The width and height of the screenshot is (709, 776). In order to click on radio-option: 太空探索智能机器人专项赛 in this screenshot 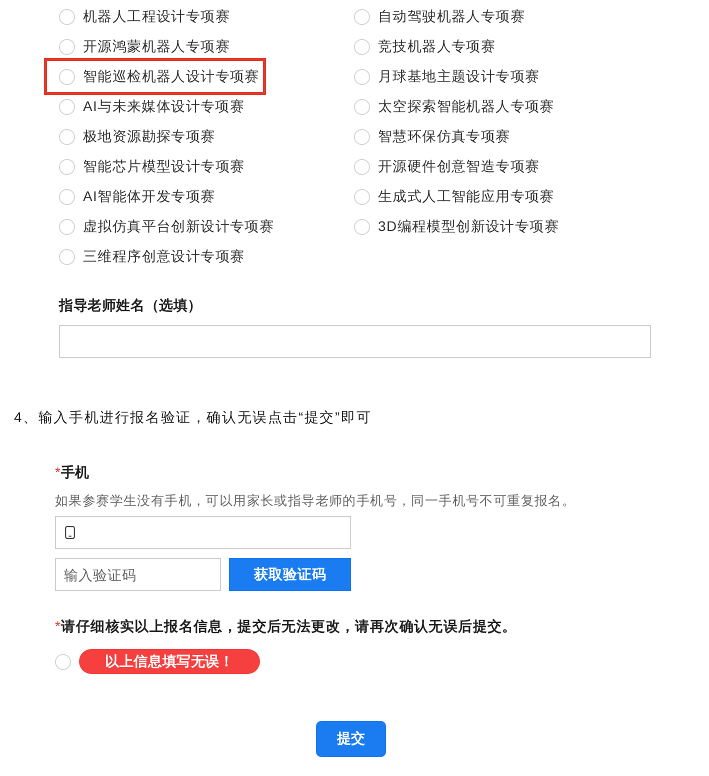, I will do `click(454, 107)`.